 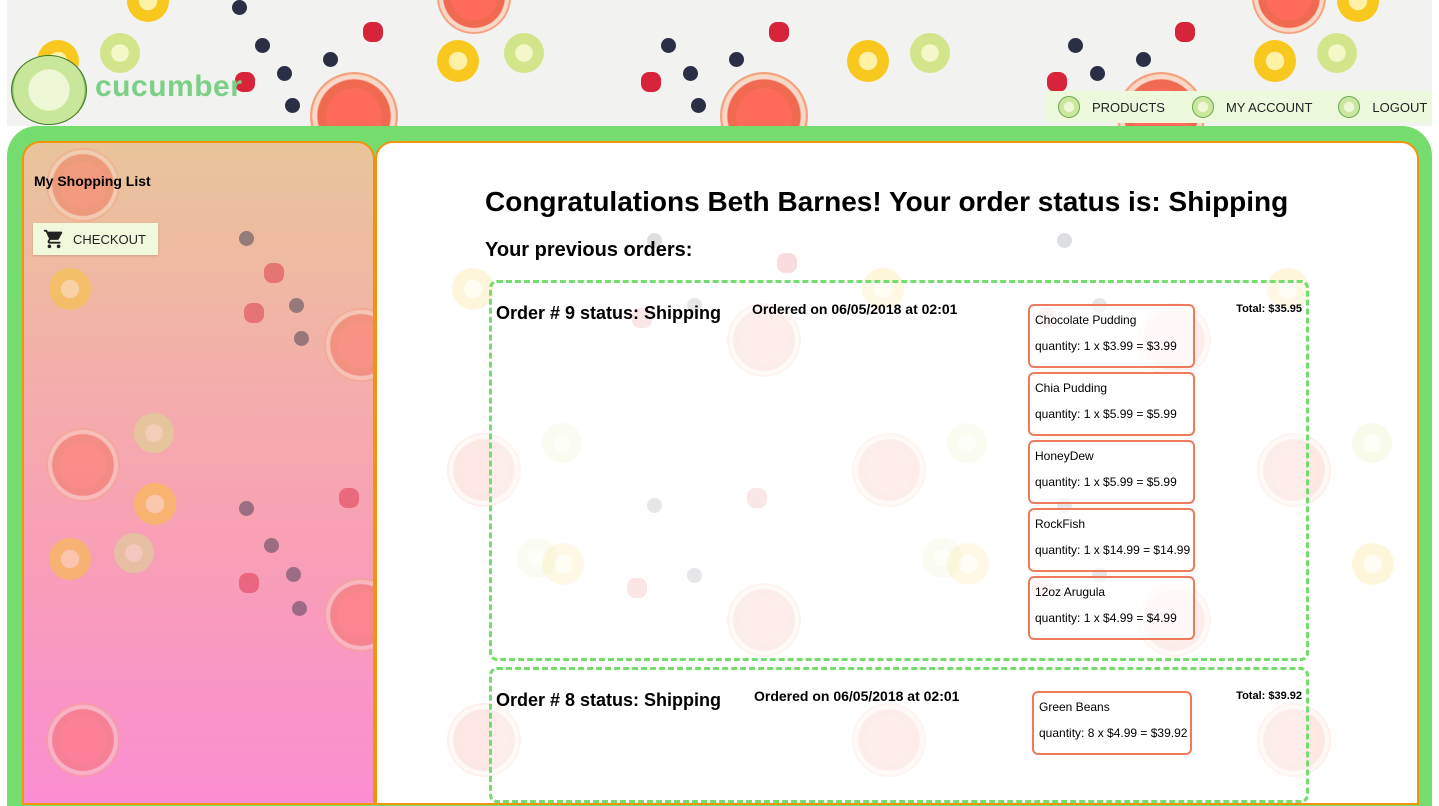 What do you see at coordinates (1071, 388) in the screenshot?
I see `item-name: Chia Pudding` at bounding box center [1071, 388].